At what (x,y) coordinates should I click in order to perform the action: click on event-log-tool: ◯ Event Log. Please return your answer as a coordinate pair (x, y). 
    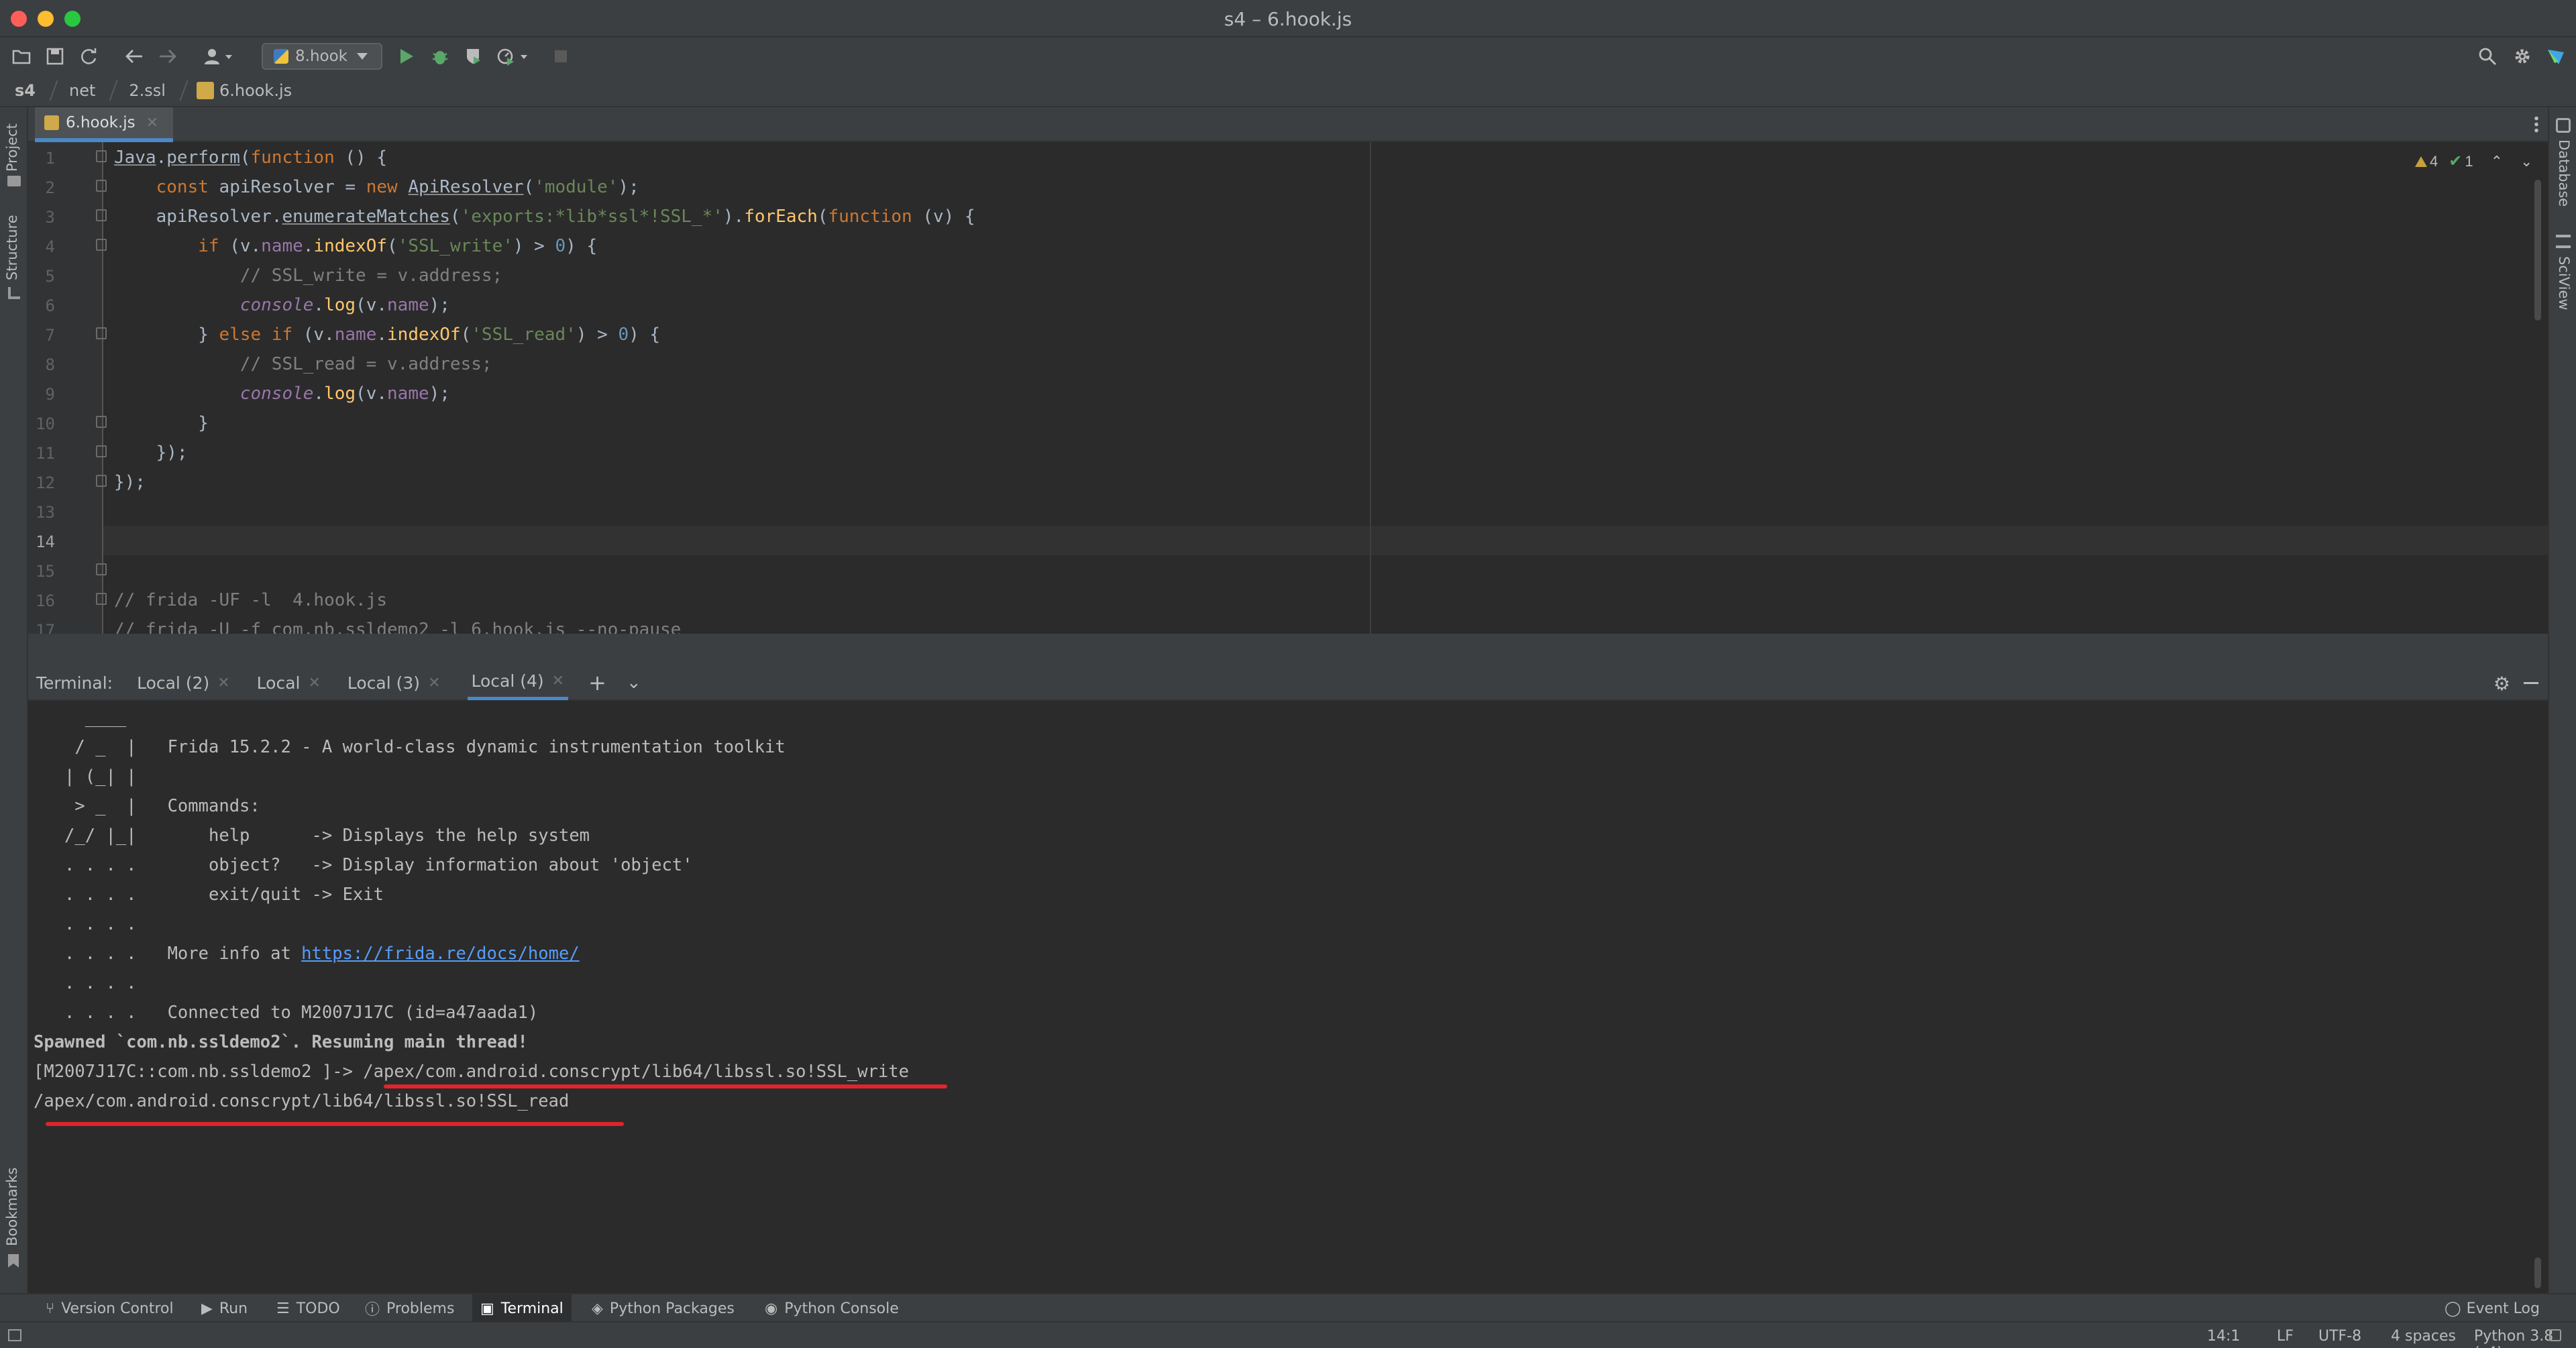
    Looking at the image, I should click on (2492, 1308).